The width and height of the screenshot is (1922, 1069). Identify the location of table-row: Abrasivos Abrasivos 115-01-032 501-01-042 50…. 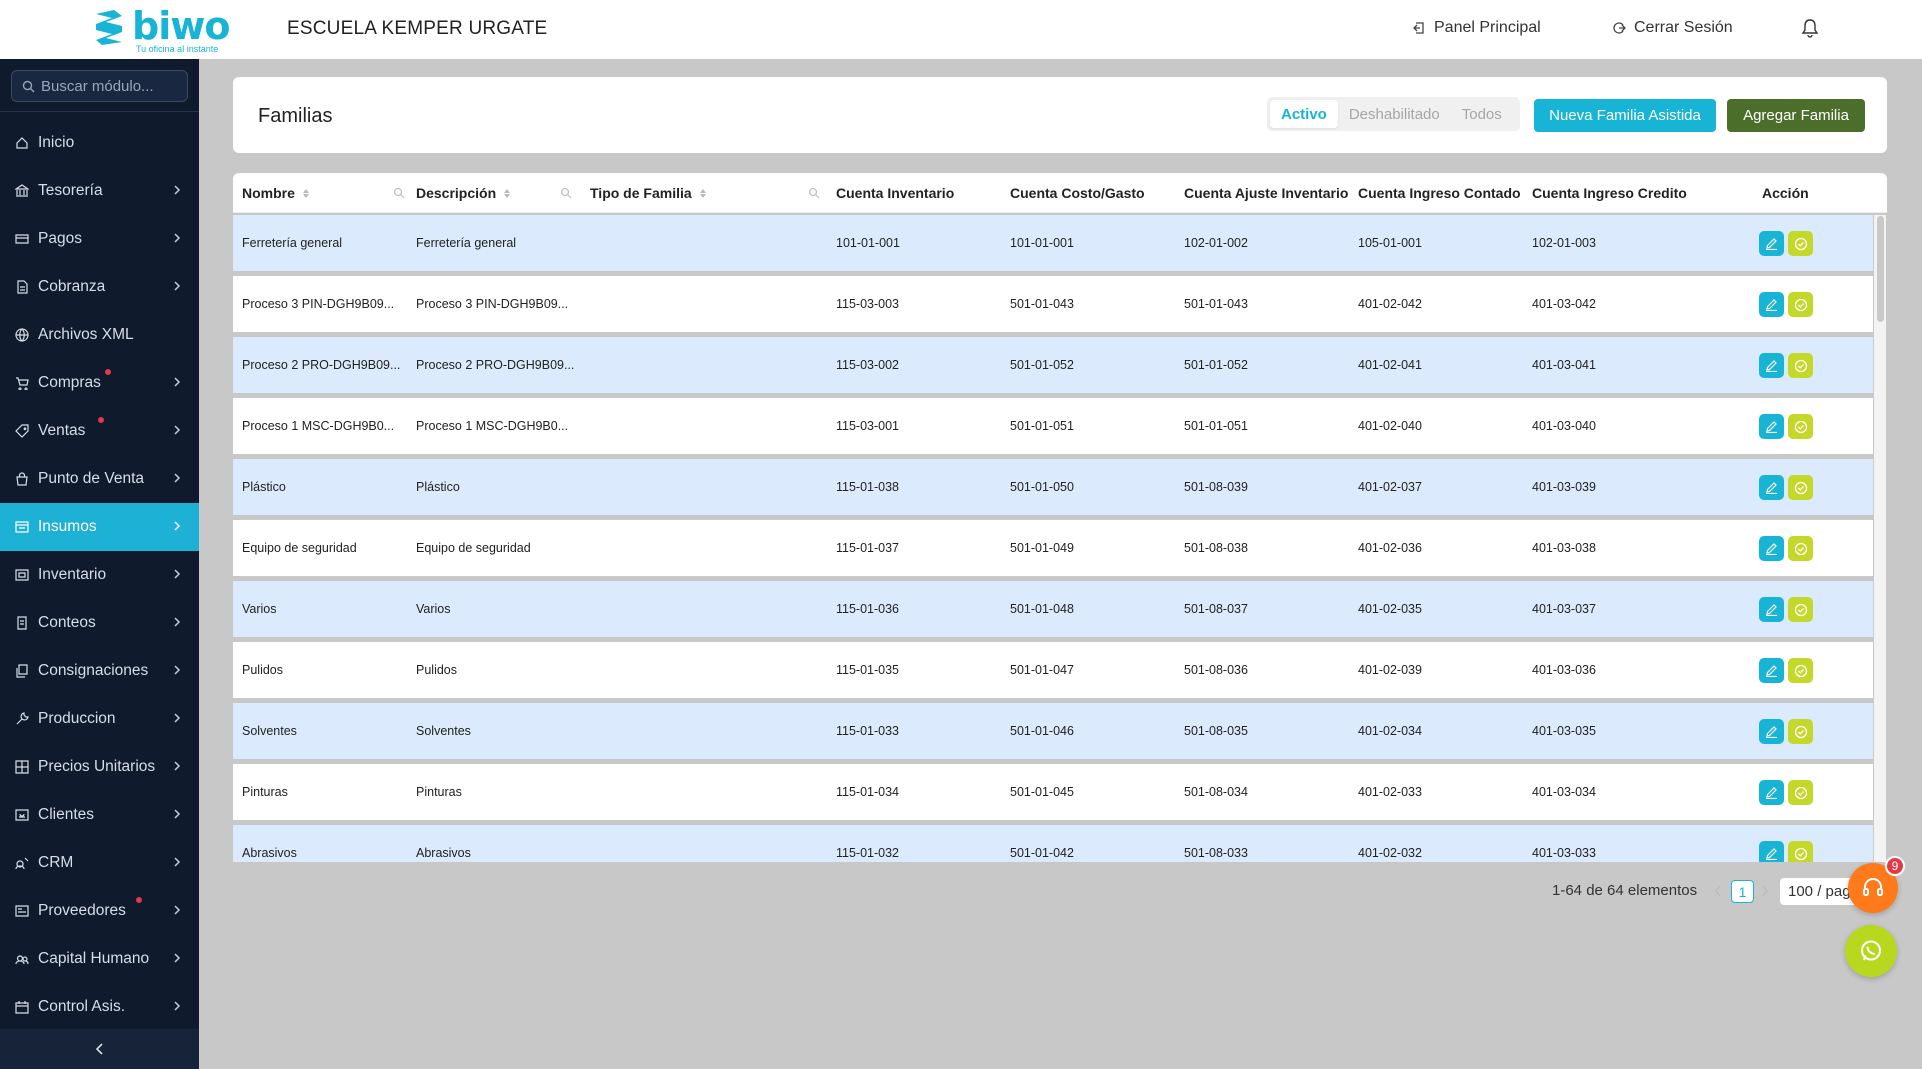
(1053, 843).